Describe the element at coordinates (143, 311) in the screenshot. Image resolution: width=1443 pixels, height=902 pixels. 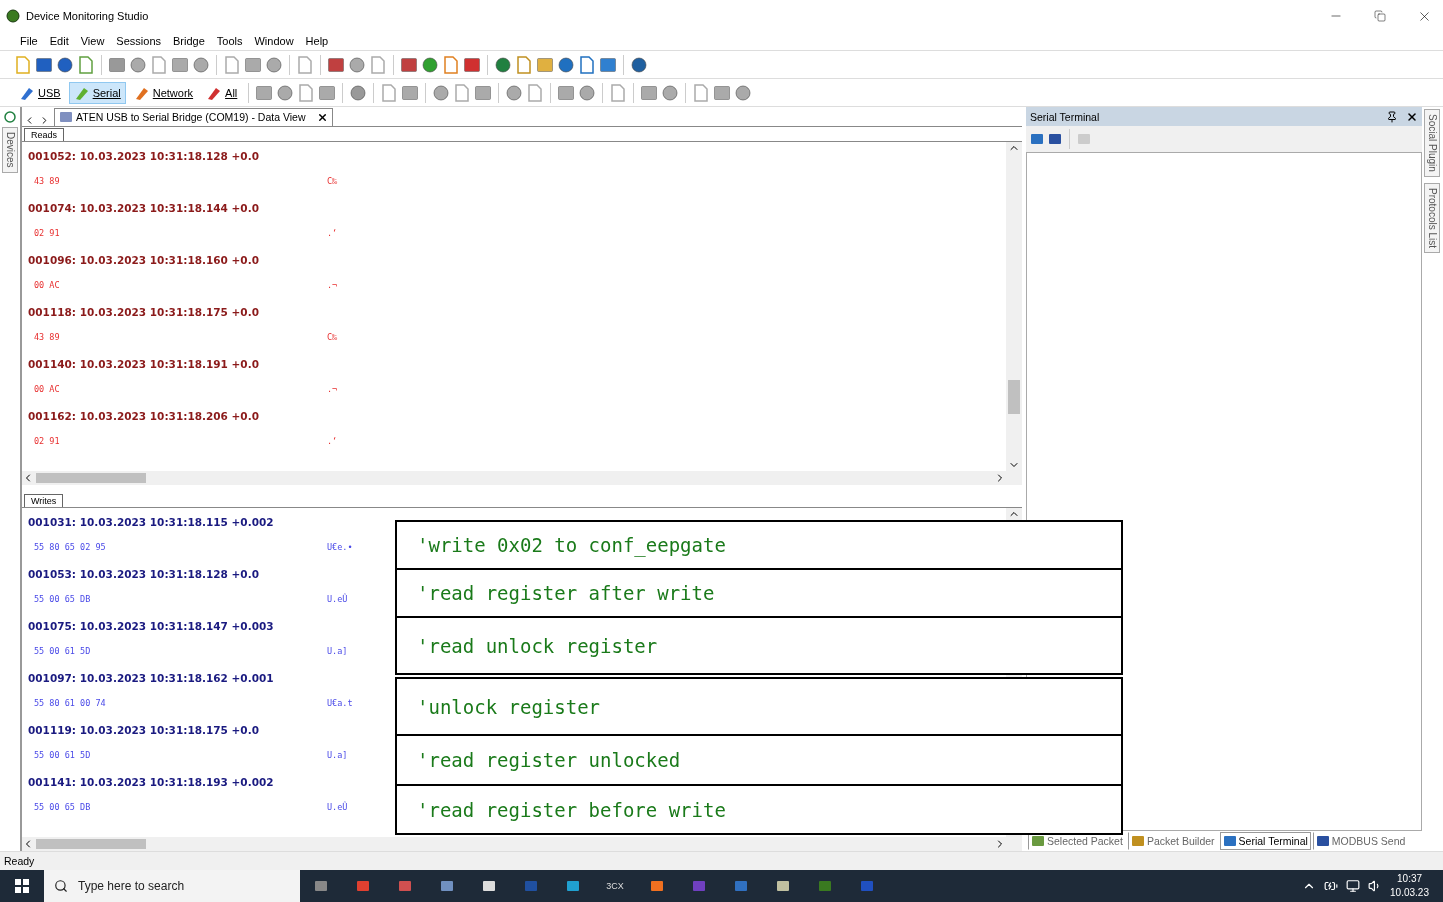
I see `packet-header: 001118: 10.03.2023 10:31:18.175 +0.0` at that location.